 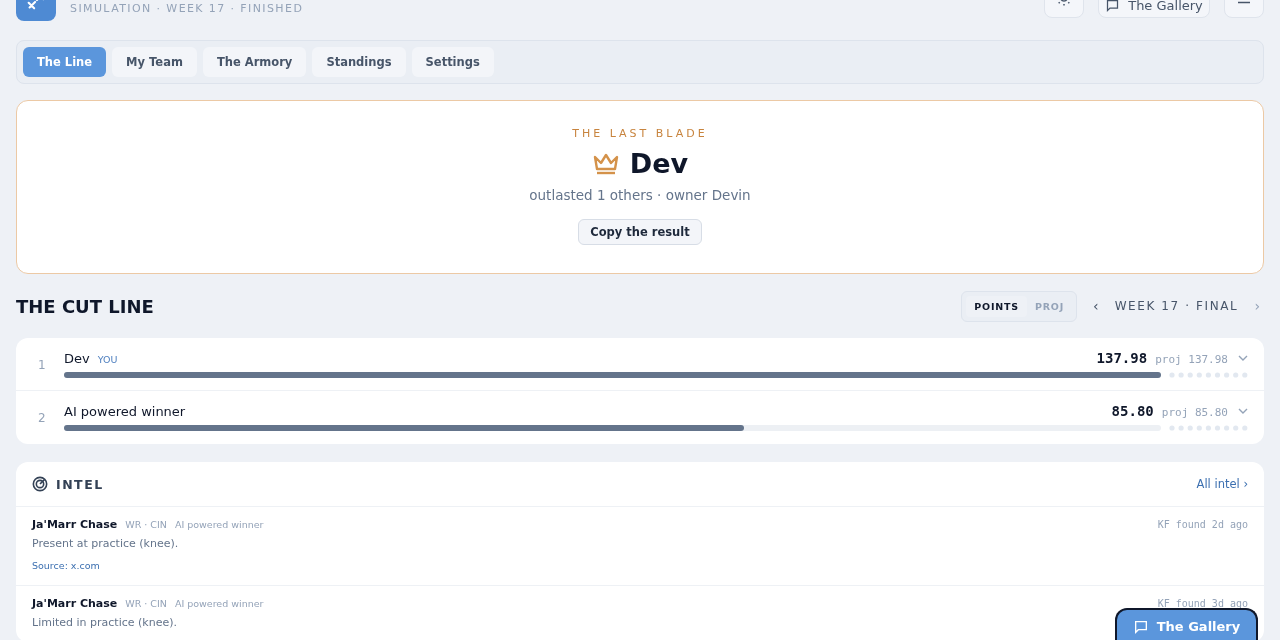 I want to click on winner-detail: outlasted 1 others · owner Devin, so click(x=640, y=195).